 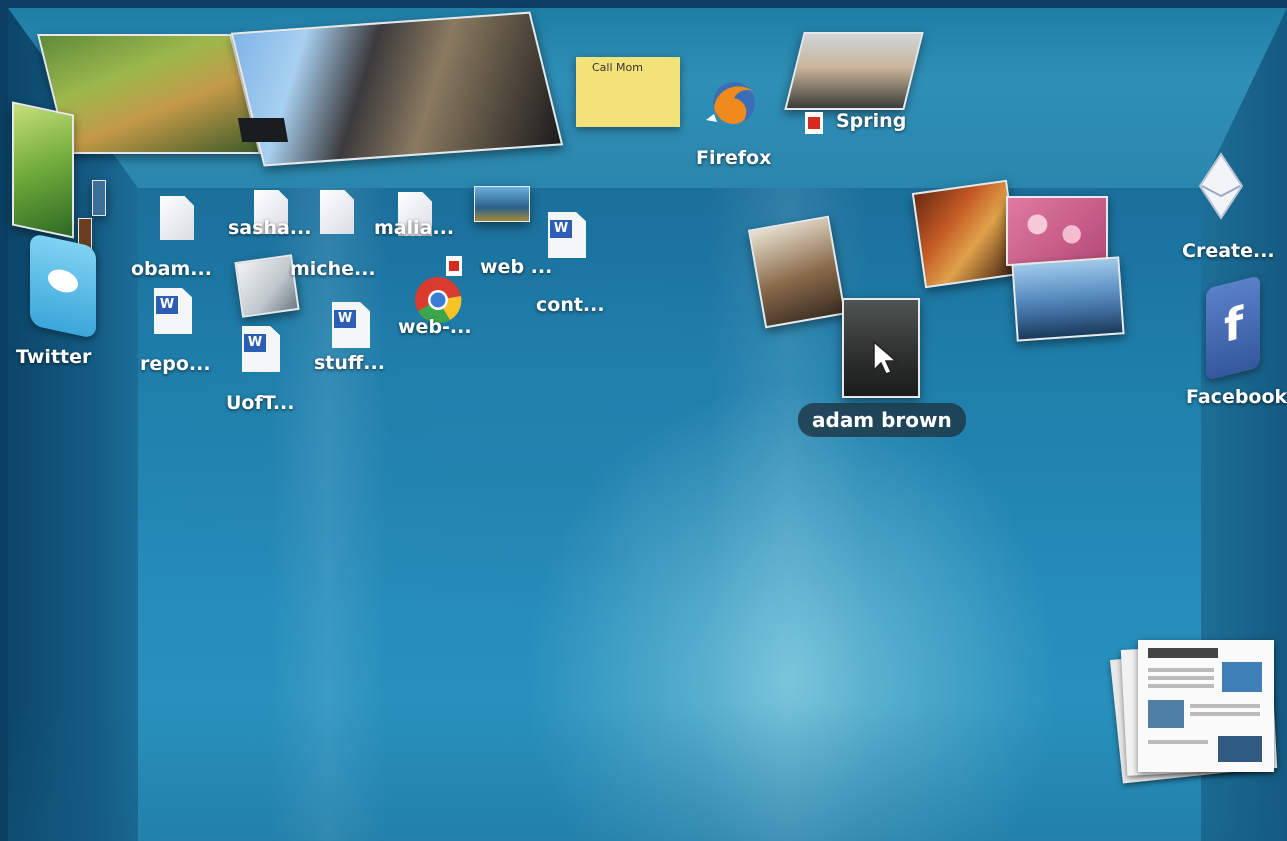 I want to click on hover-tooltip: adam brown, so click(x=882, y=420).